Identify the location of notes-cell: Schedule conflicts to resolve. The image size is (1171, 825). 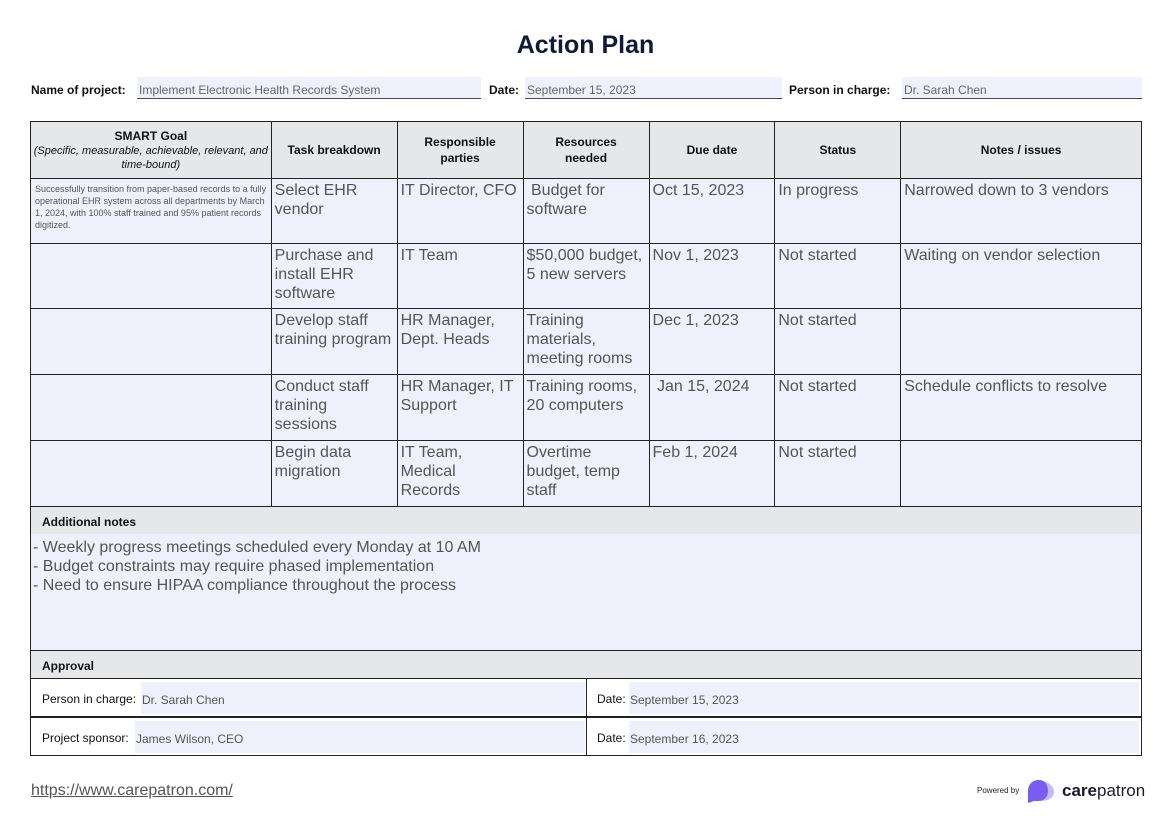
(1021, 407).